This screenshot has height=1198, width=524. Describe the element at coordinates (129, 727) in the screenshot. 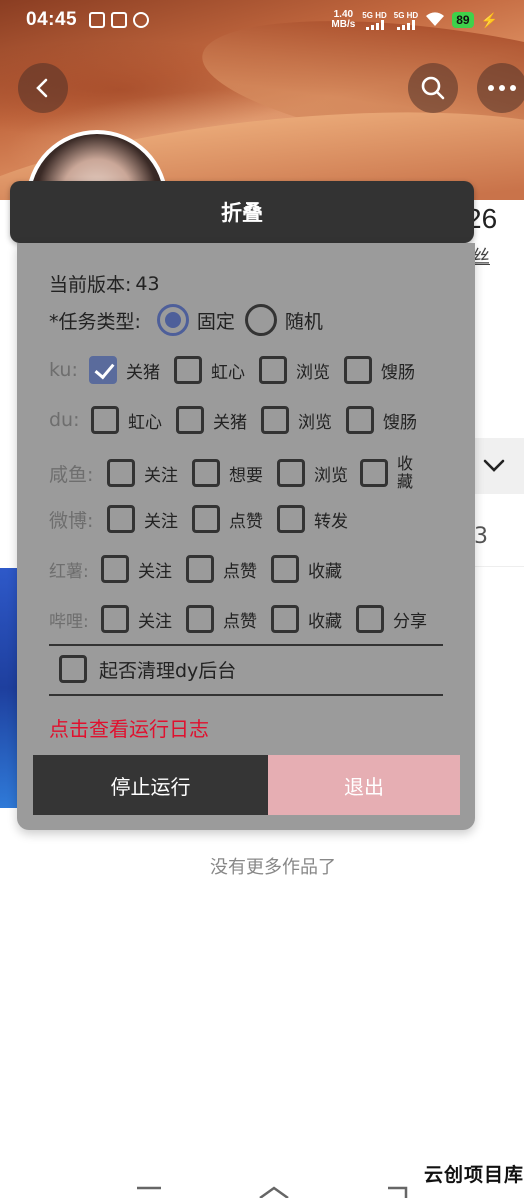

I see `view-log-link: 点击查看运行日志` at that location.